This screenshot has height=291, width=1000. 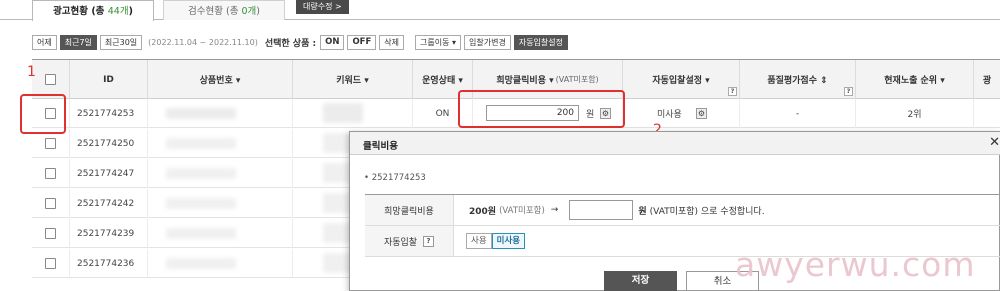 I want to click on header-bid-label: 희망클릭비용 ▾, so click(x=525, y=81).